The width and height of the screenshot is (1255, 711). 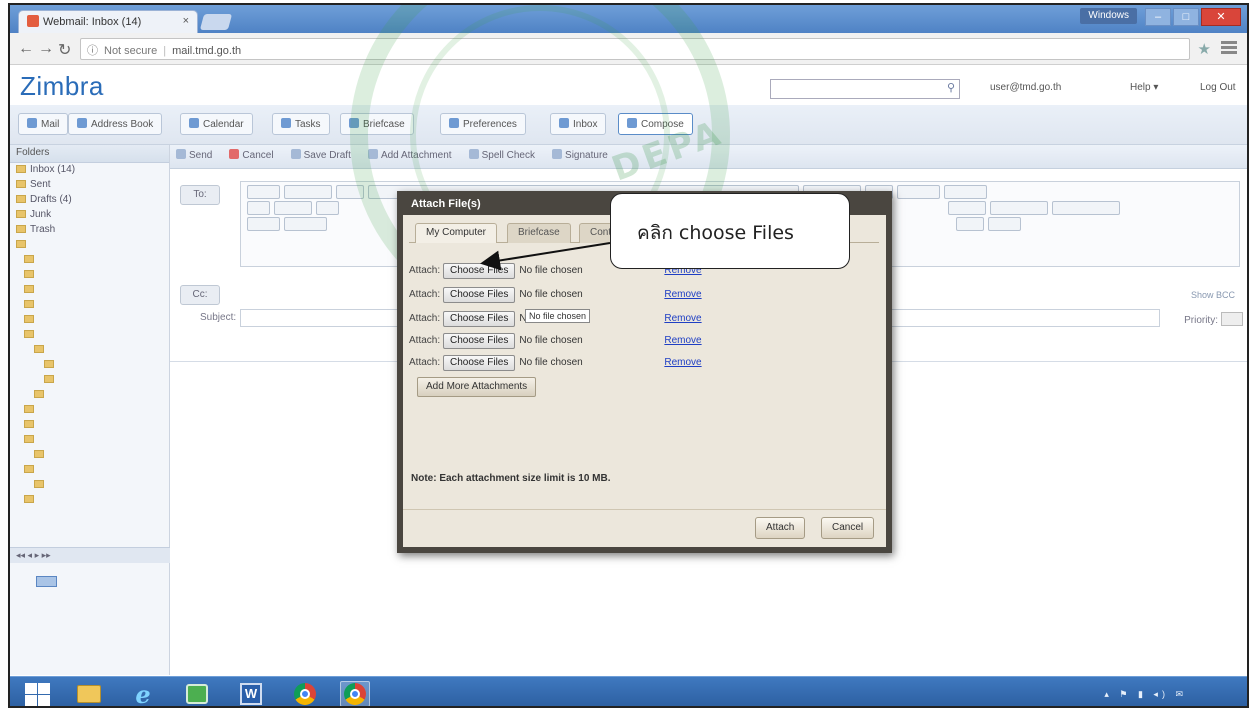 I want to click on tab-inbox: Inbox, so click(x=578, y=124).